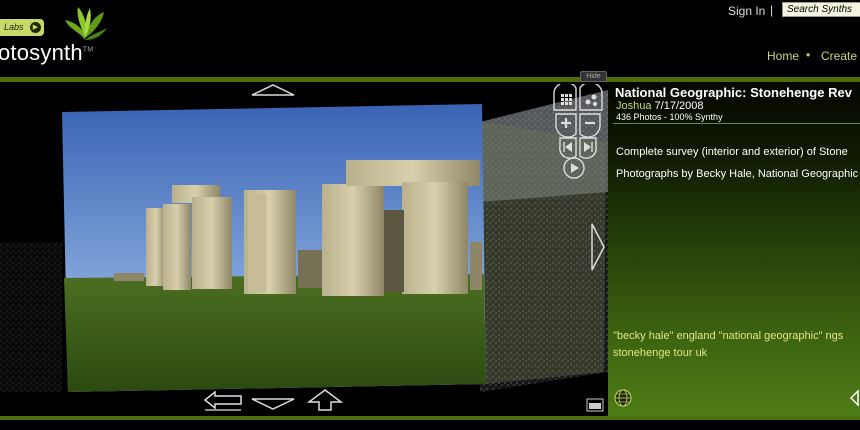 Image resolution: width=860 pixels, height=430 pixels. What do you see at coordinates (854, 398) in the screenshot?
I see `chevron-right-icon` at bounding box center [854, 398].